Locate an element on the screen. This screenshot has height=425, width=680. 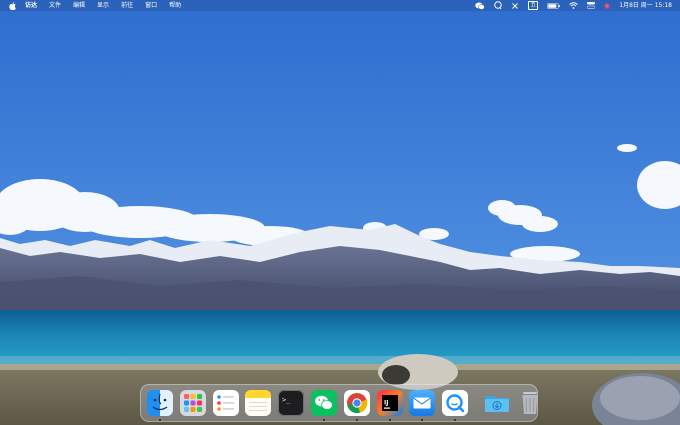
dock-launchpad is located at coordinates (192, 403).